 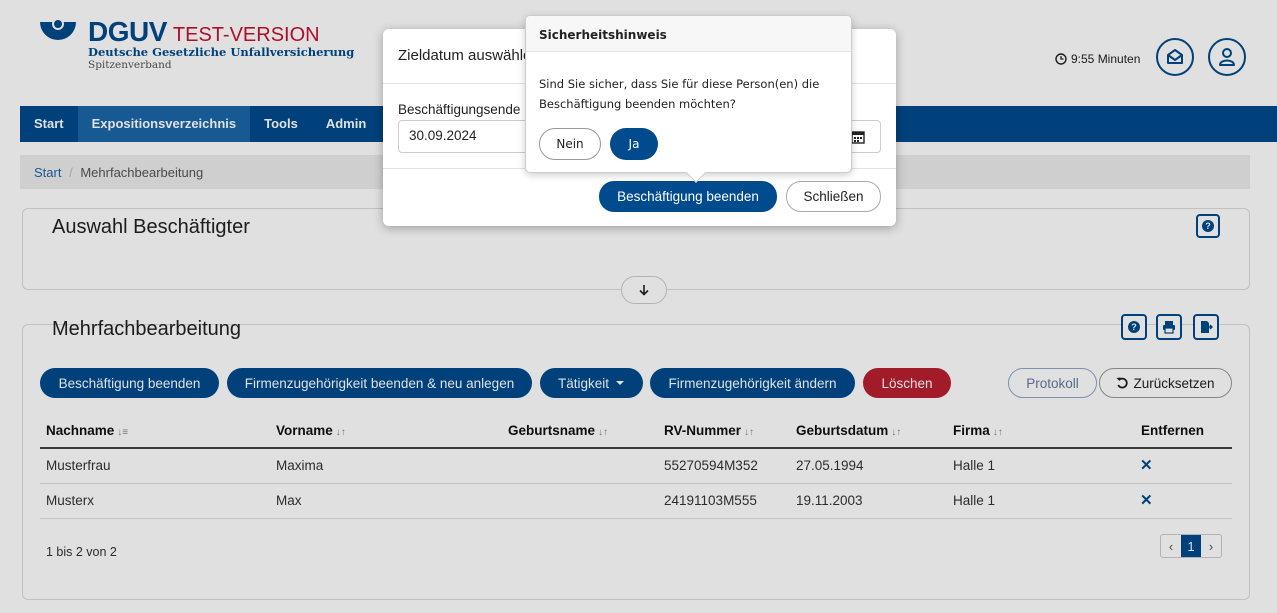 What do you see at coordinates (709, 430) in the screenshot?
I see `column-header-rv-nummer: RV-Nummer ↓↑` at bounding box center [709, 430].